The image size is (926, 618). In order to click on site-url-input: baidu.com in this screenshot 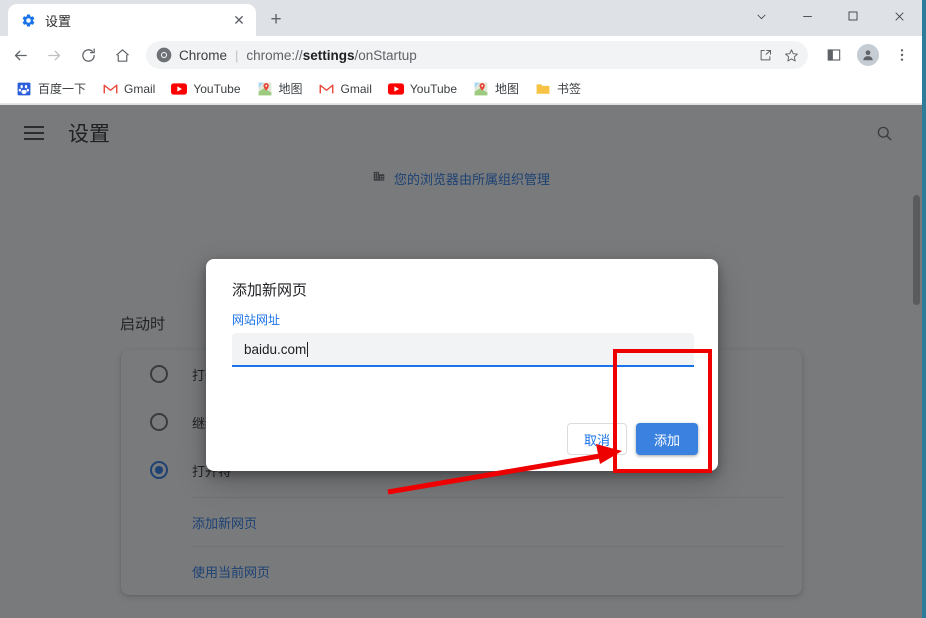, I will do `click(463, 350)`.